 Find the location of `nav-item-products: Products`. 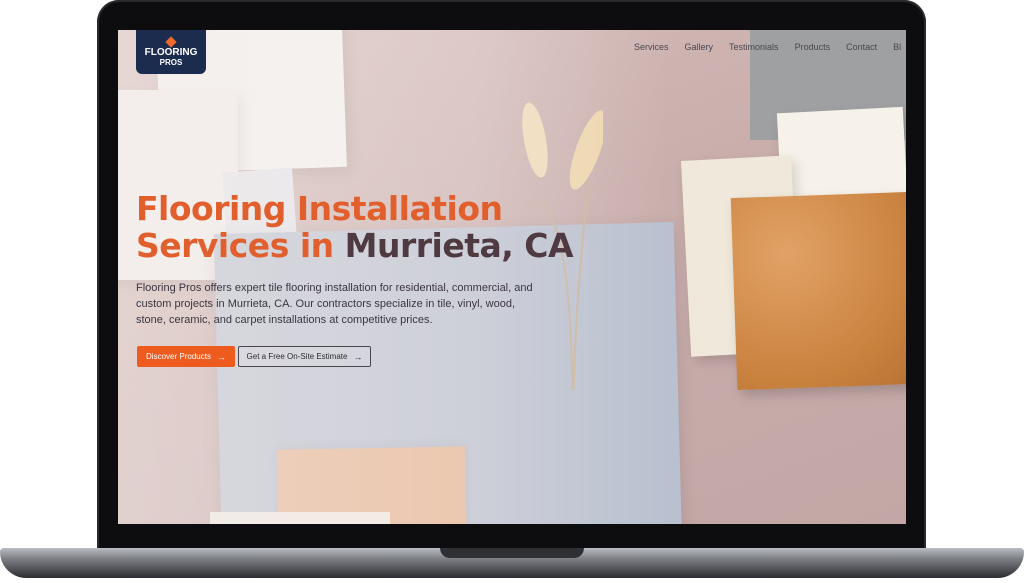

nav-item-products: Products is located at coordinates (813, 47).